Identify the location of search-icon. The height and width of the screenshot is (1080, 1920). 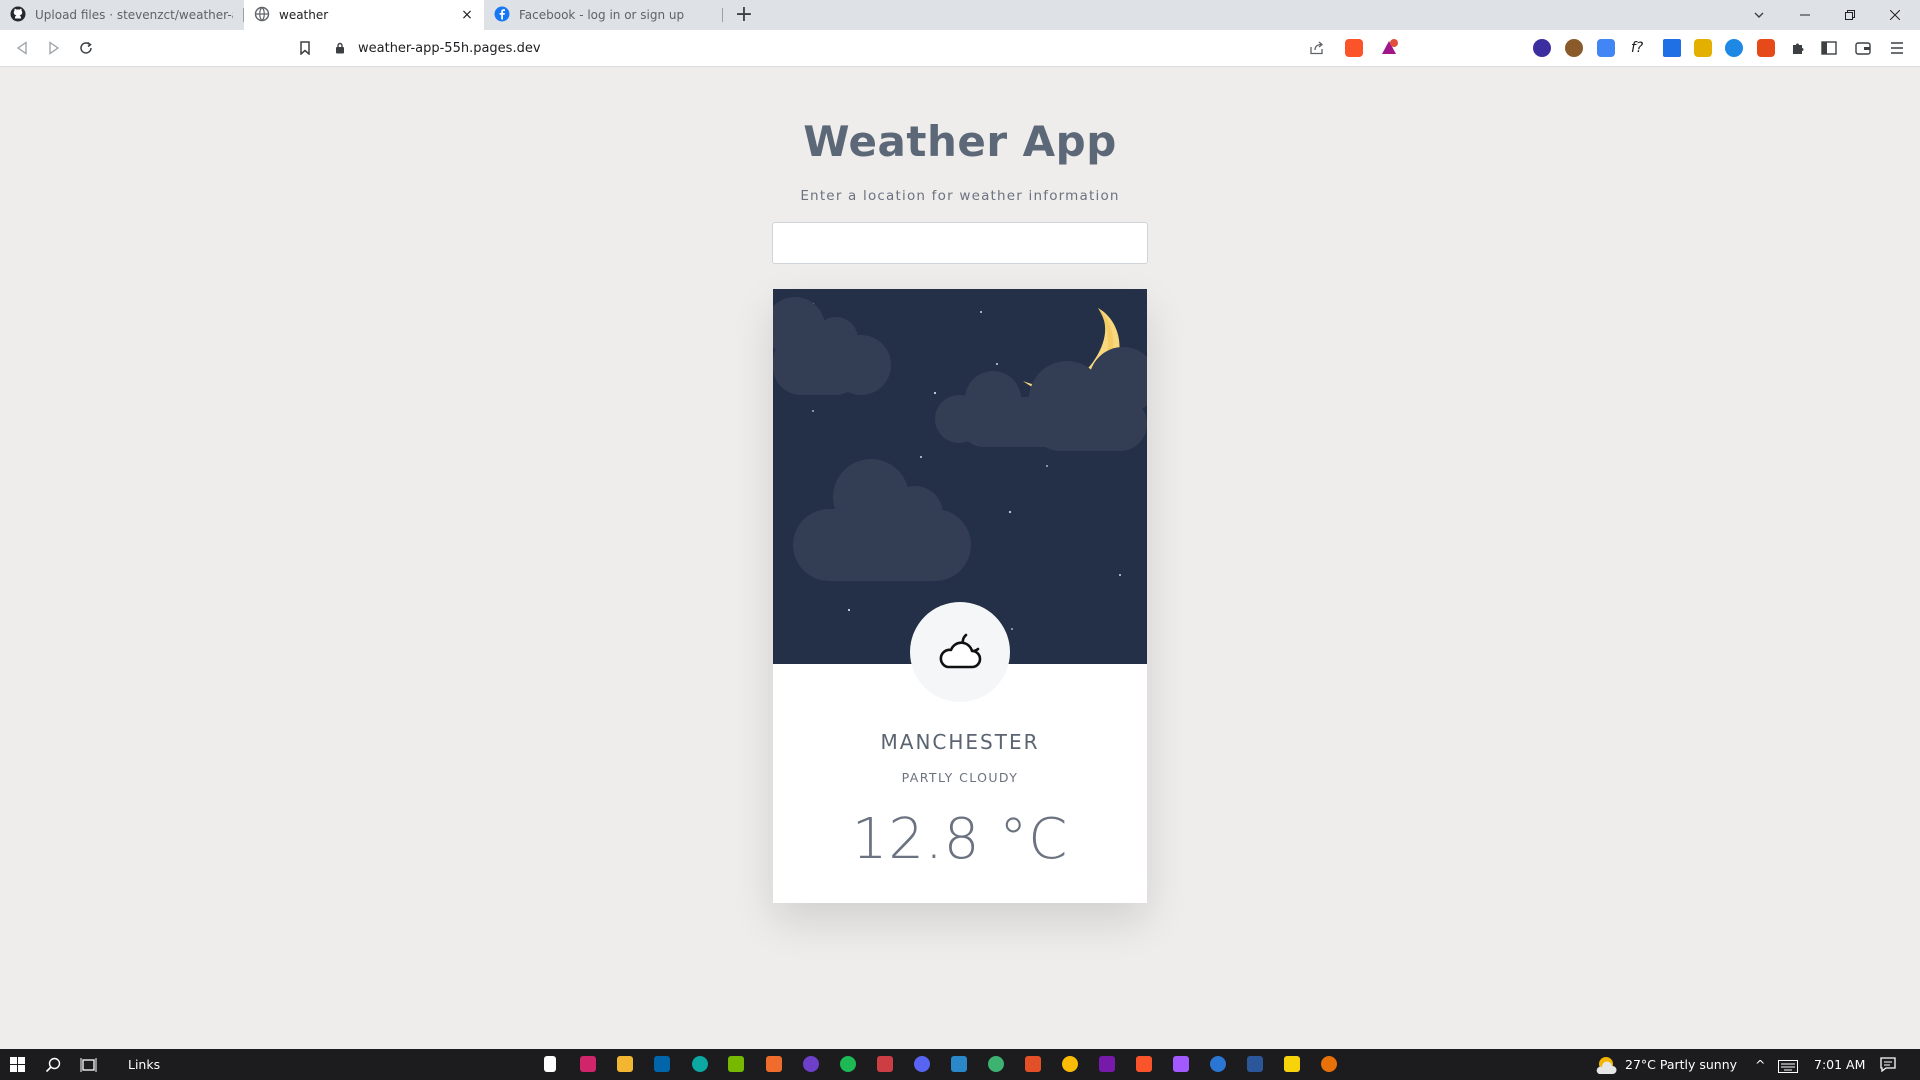
(53, 1067).